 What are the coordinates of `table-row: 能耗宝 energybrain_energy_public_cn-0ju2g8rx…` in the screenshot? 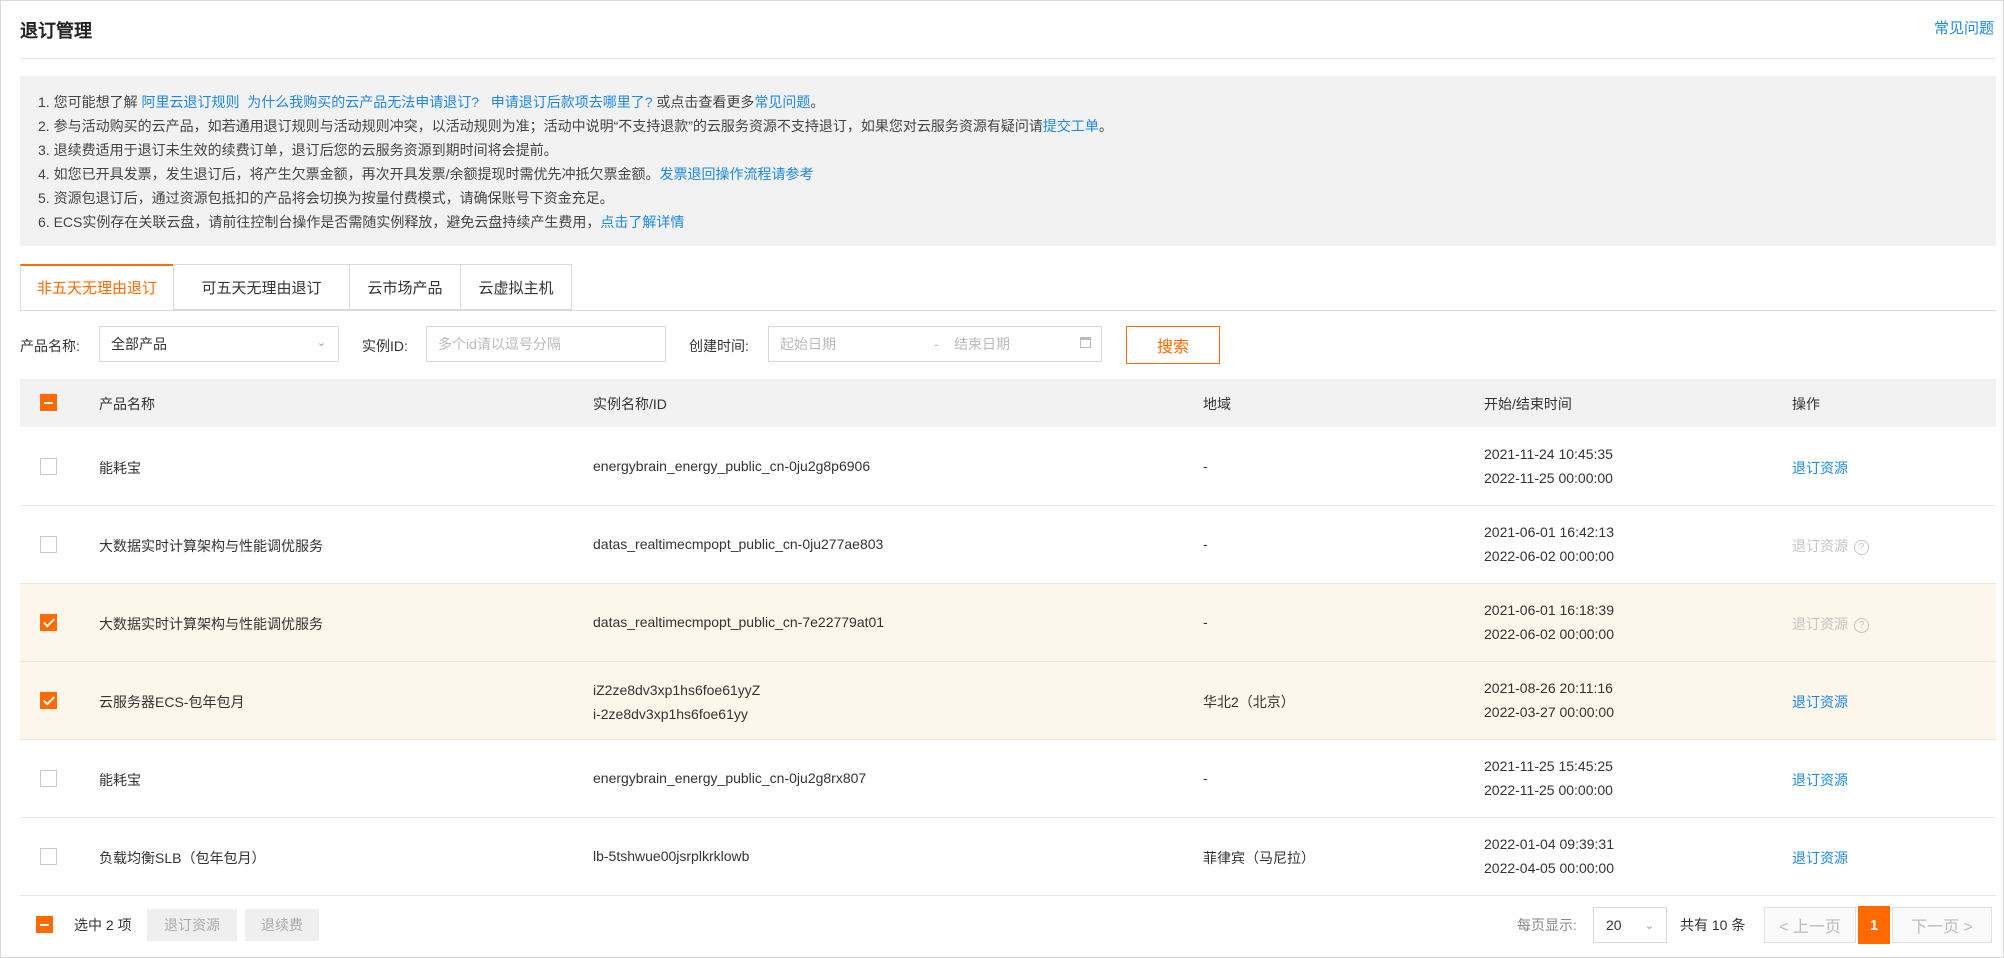 It's located at (1008, 779).